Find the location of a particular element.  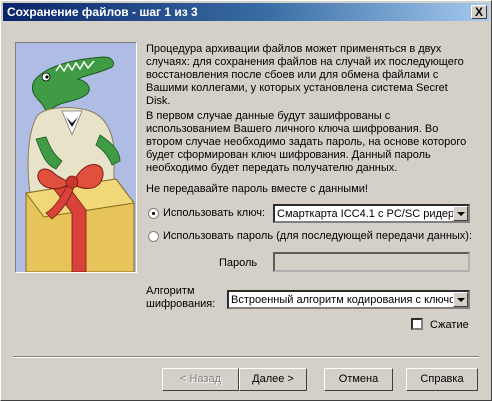

compress-label: Сжатие is located at coordinates (449, 325).